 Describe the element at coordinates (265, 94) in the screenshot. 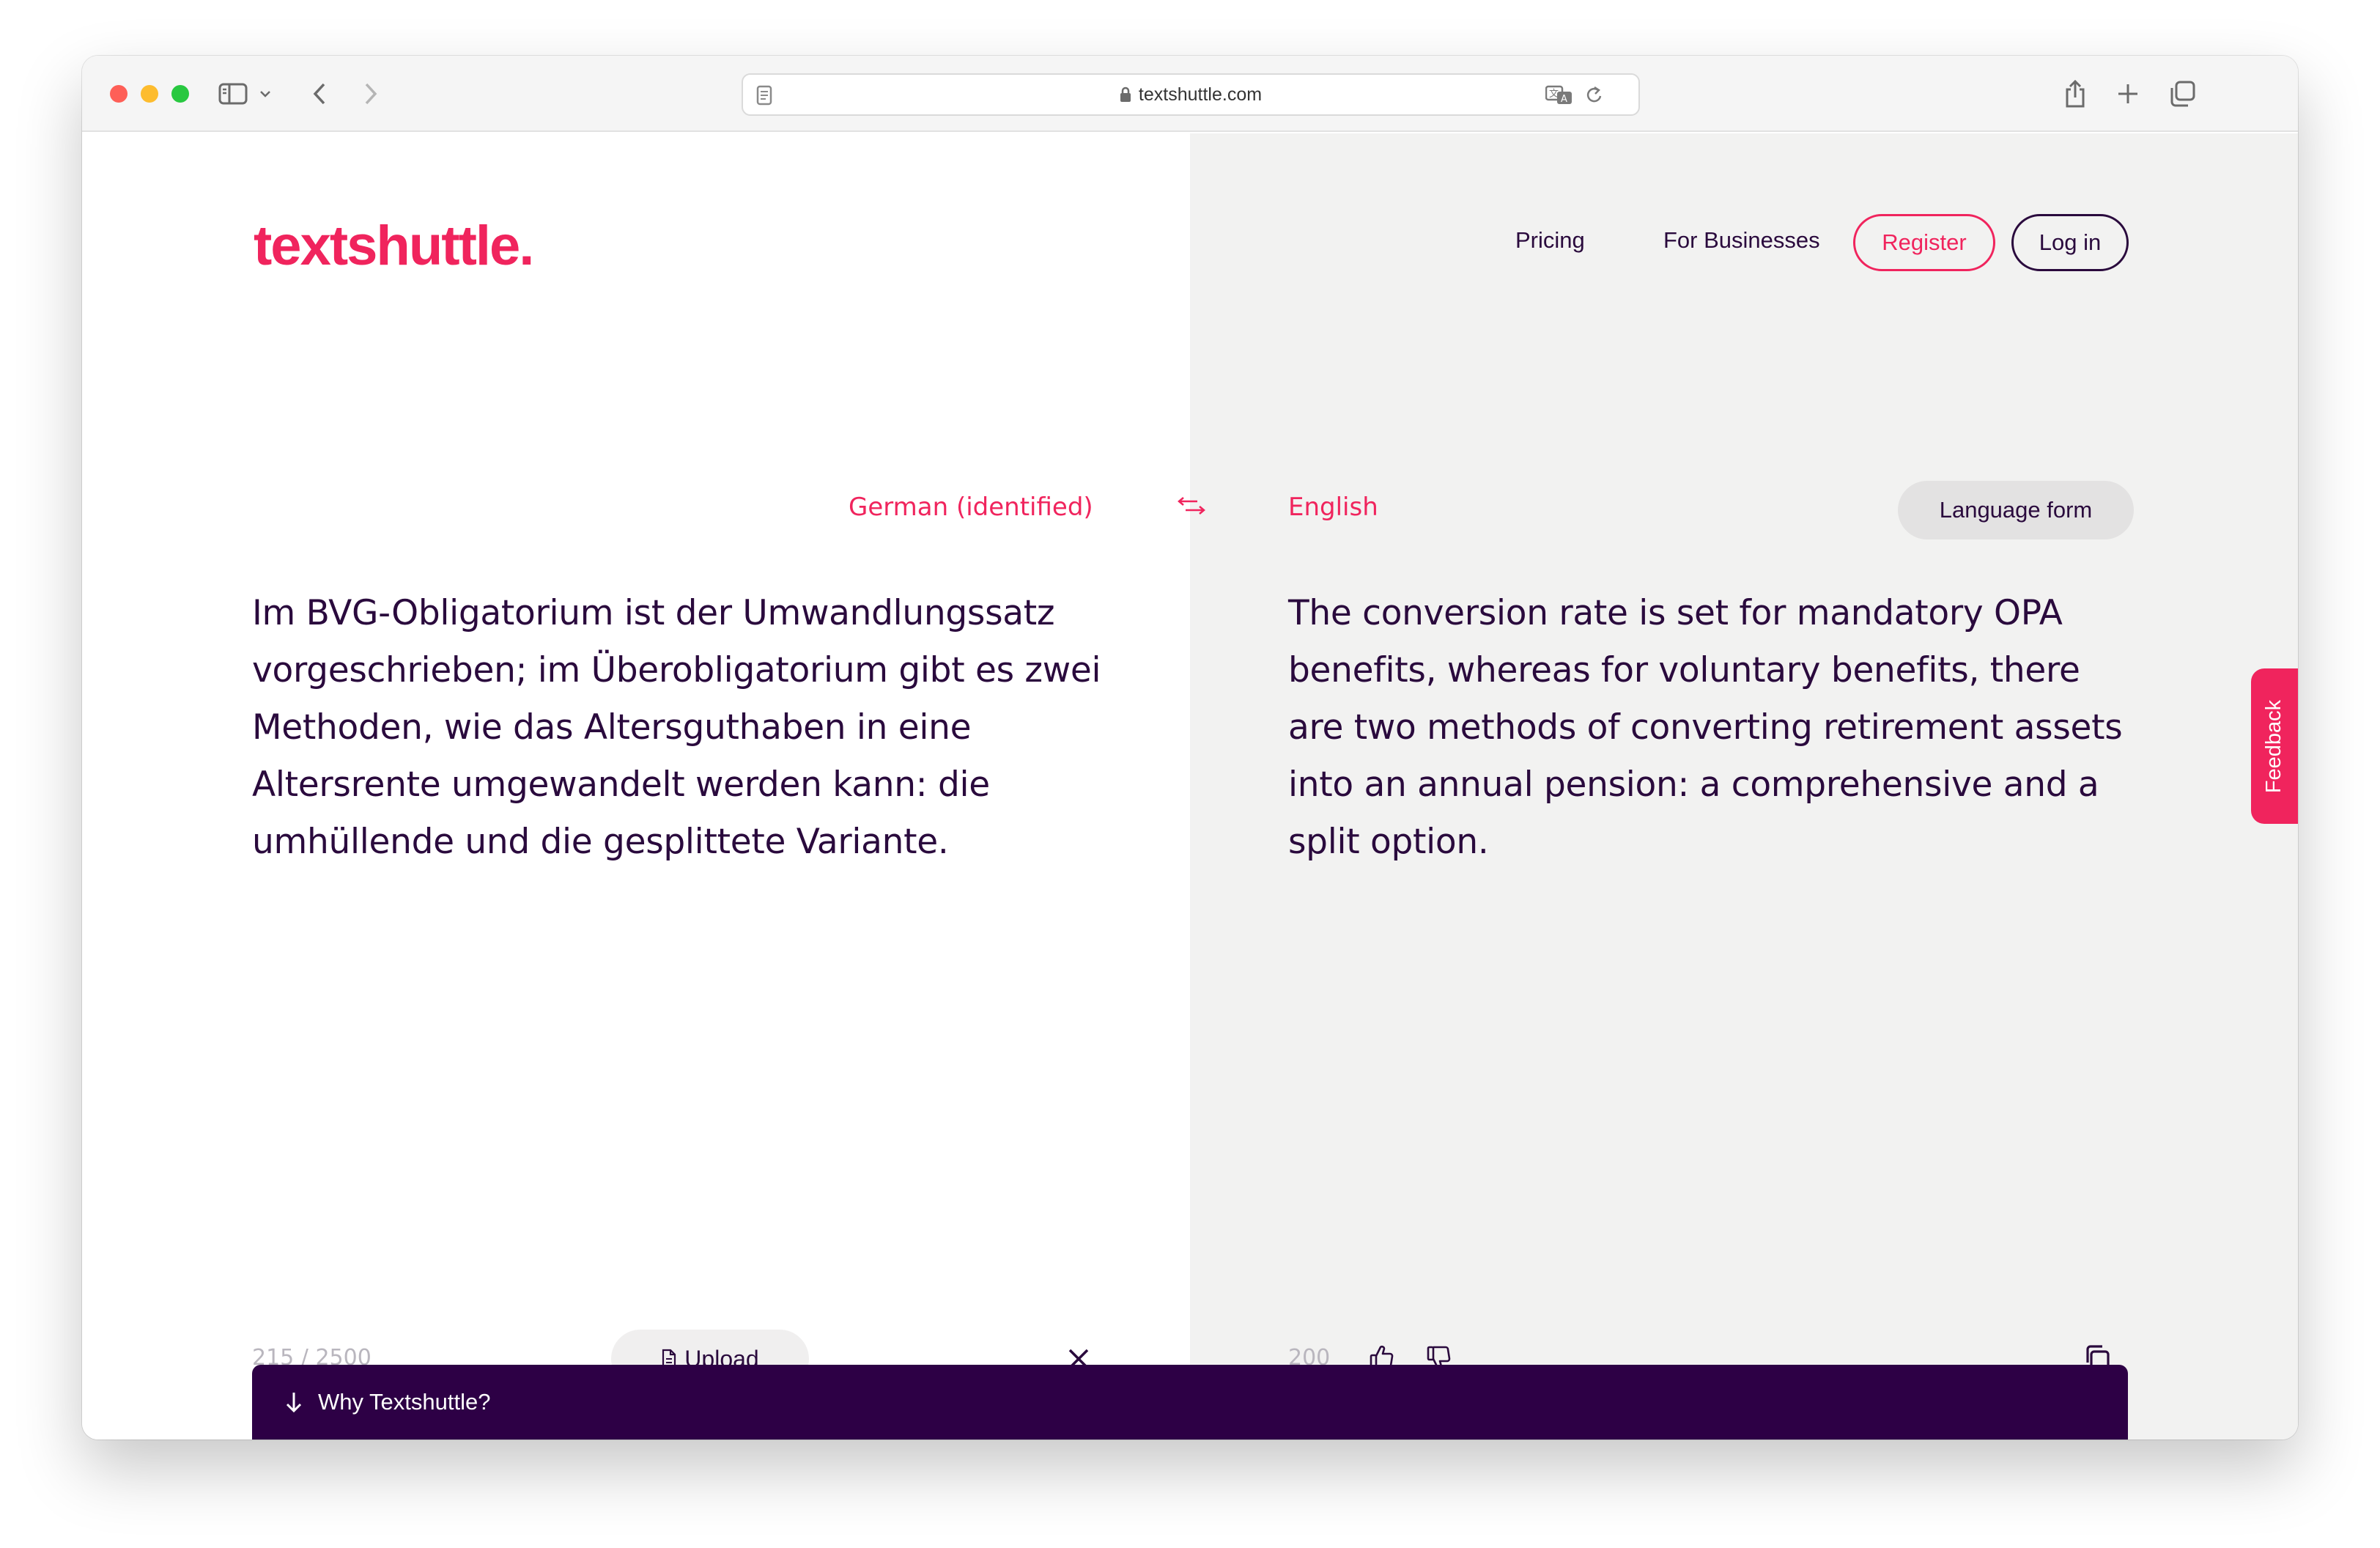

I see `chevron-down-icon` at that location.